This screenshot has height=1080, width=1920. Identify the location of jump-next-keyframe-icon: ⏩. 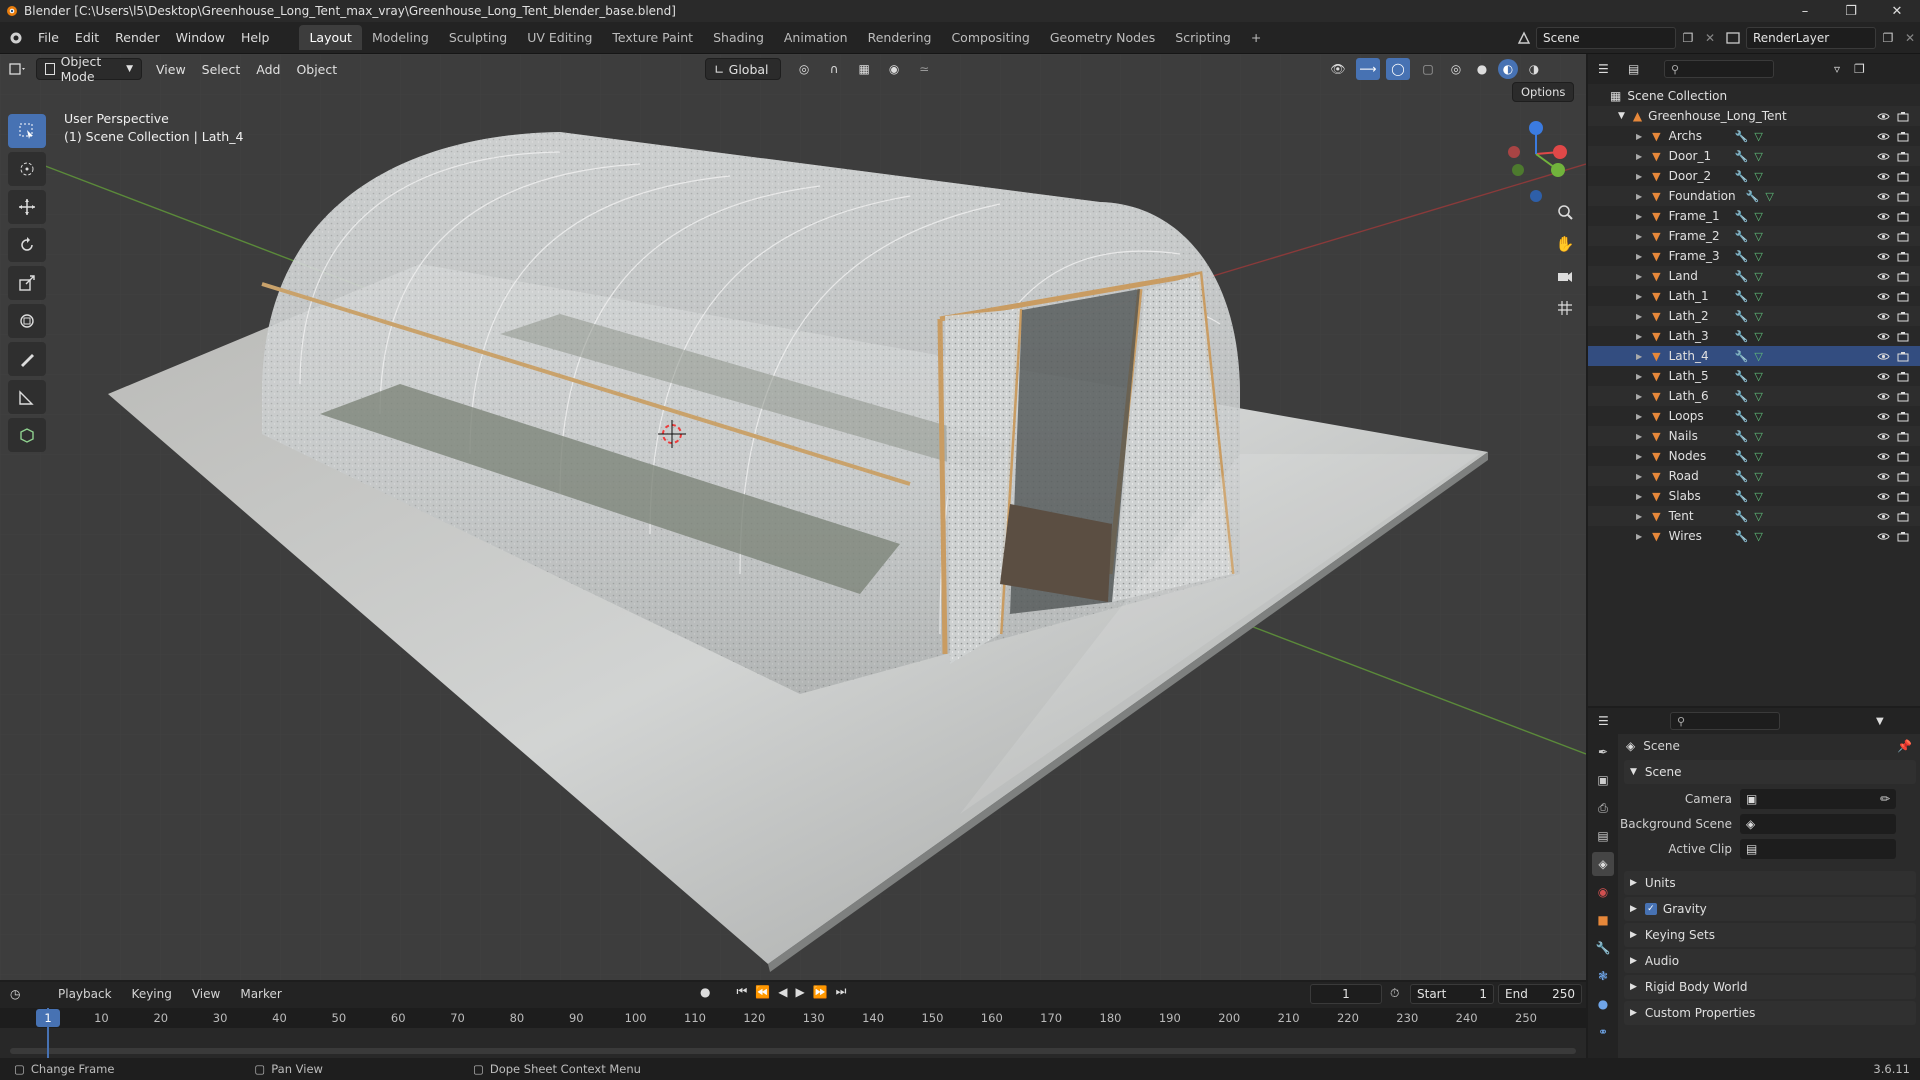
(820, 992).